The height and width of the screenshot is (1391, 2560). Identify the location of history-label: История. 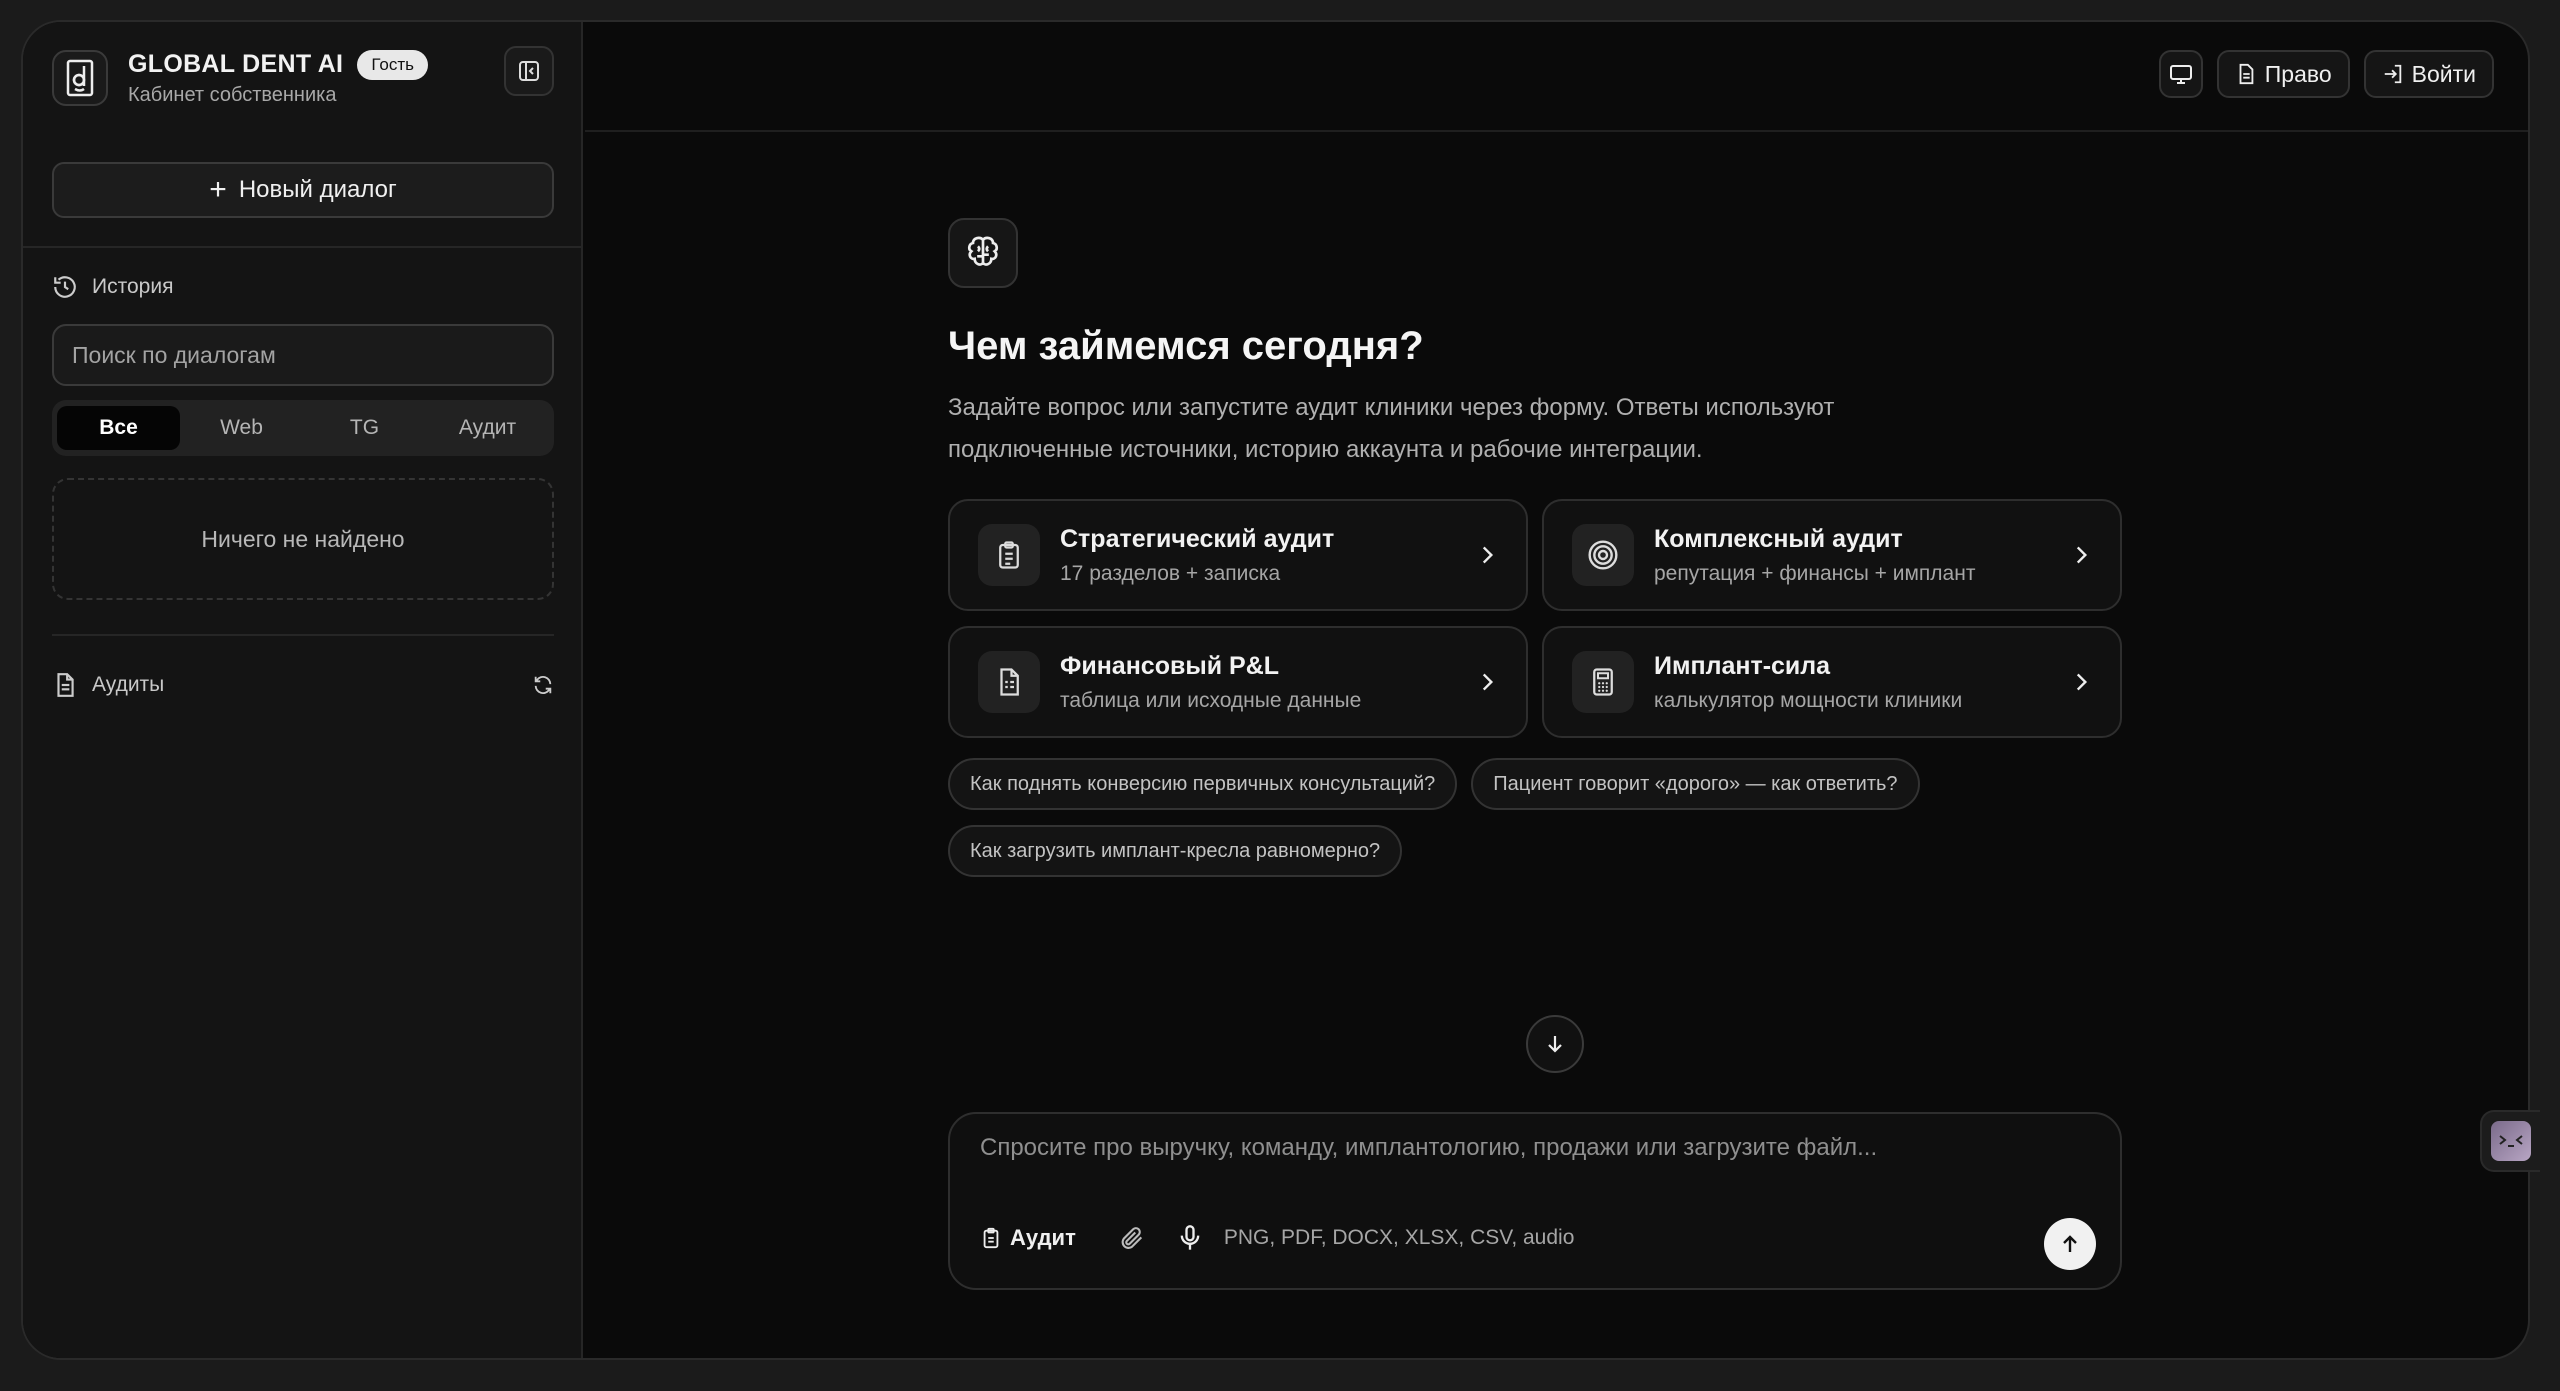
(133, 286).